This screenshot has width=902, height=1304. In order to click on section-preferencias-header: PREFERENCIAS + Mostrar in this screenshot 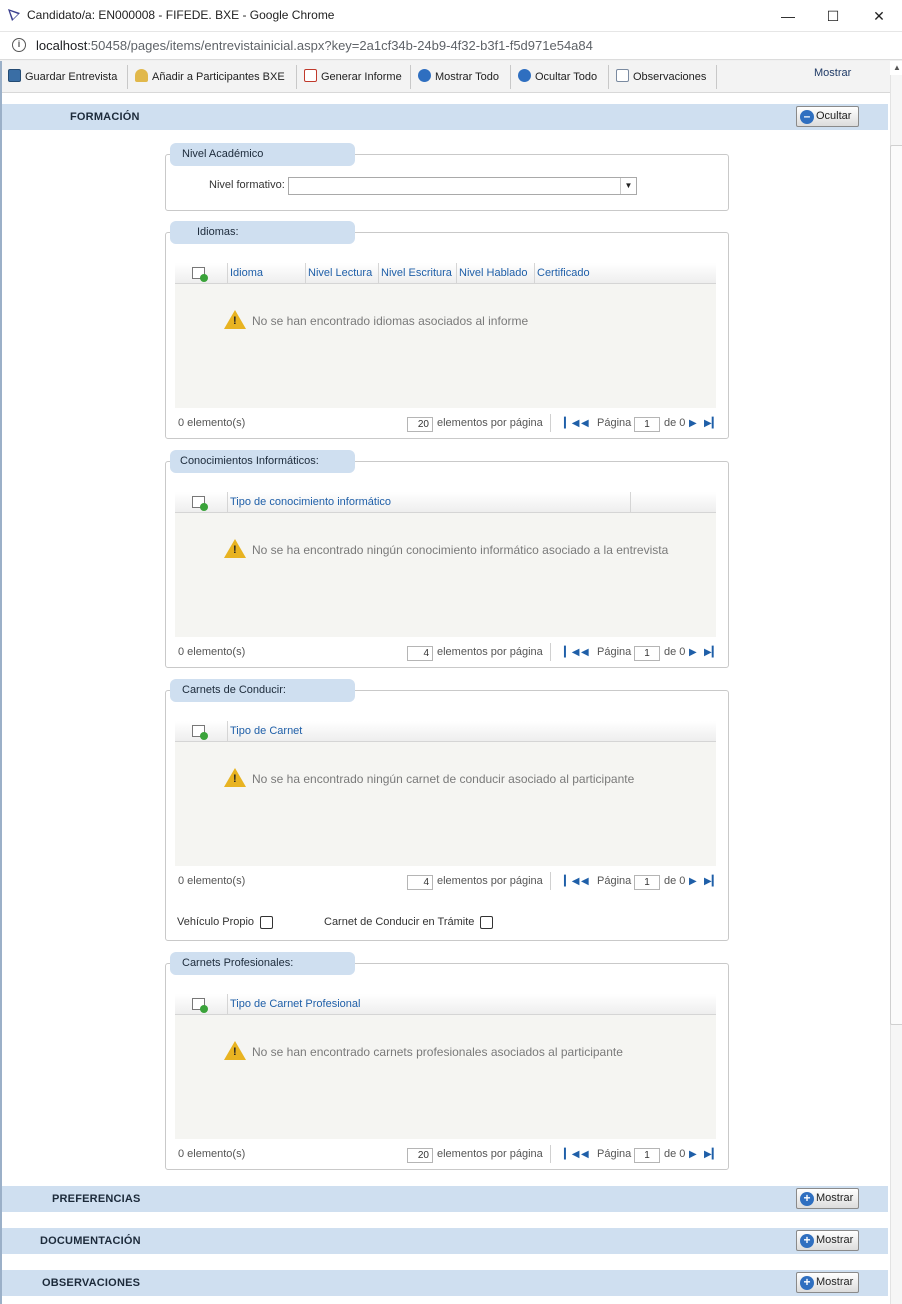, I will do `click(445, 1199)`.